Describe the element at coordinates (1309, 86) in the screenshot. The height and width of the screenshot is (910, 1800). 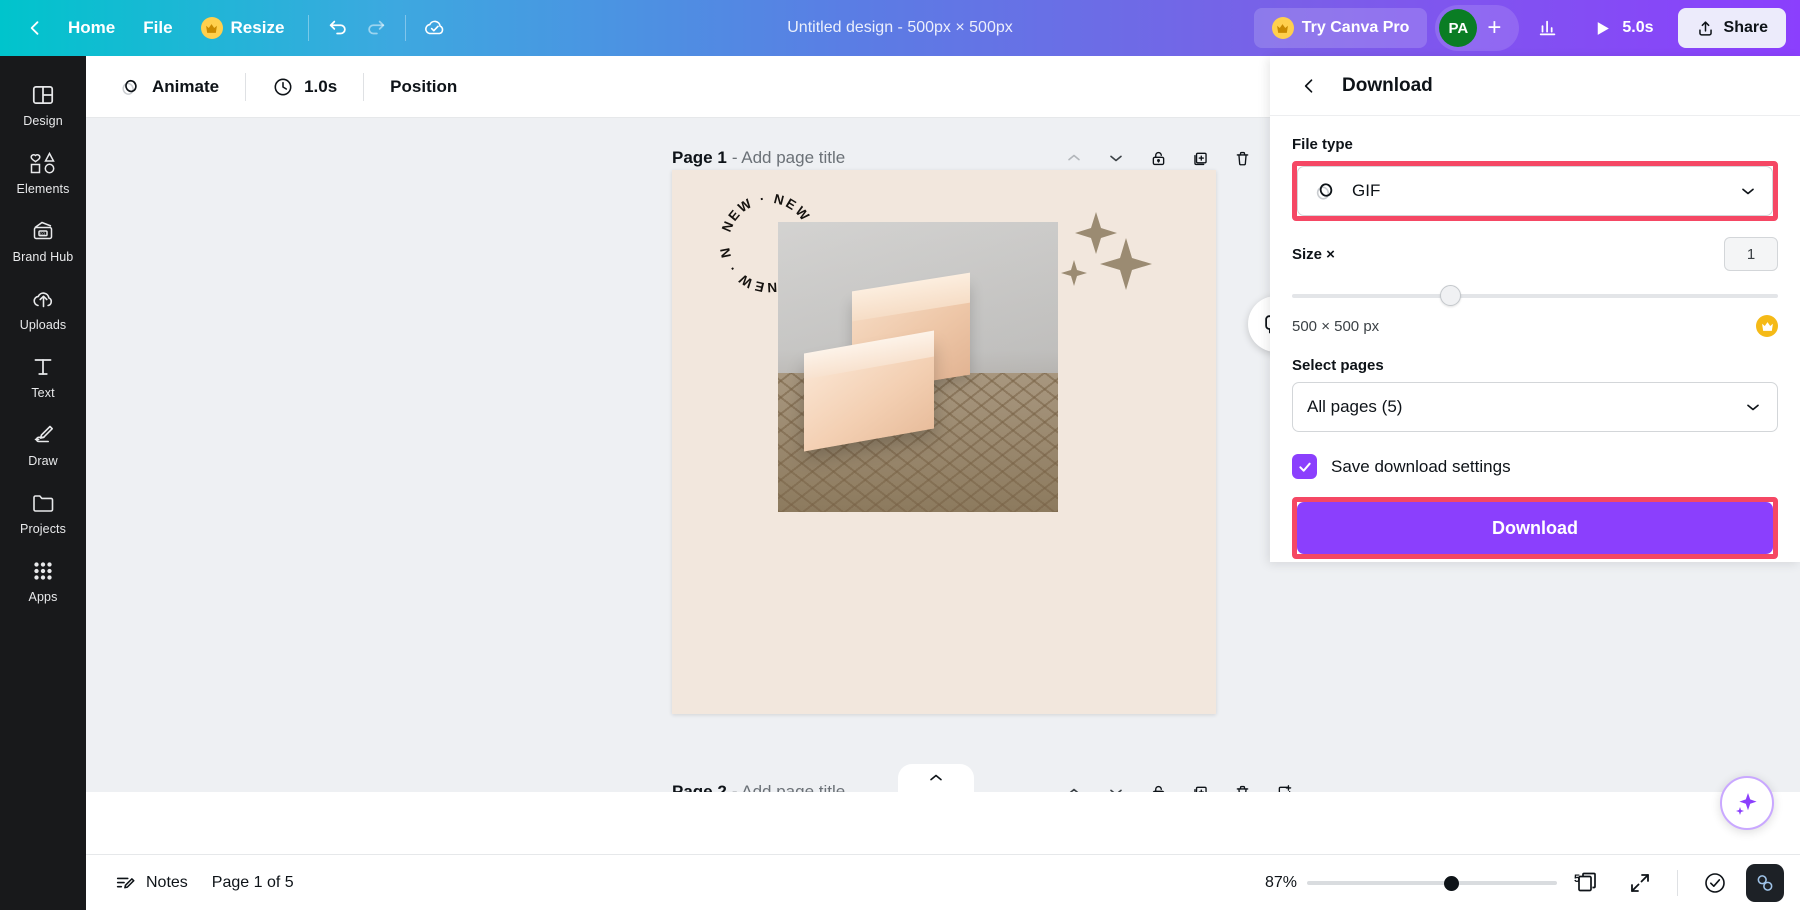
I see `panel-back-icon` at that location.